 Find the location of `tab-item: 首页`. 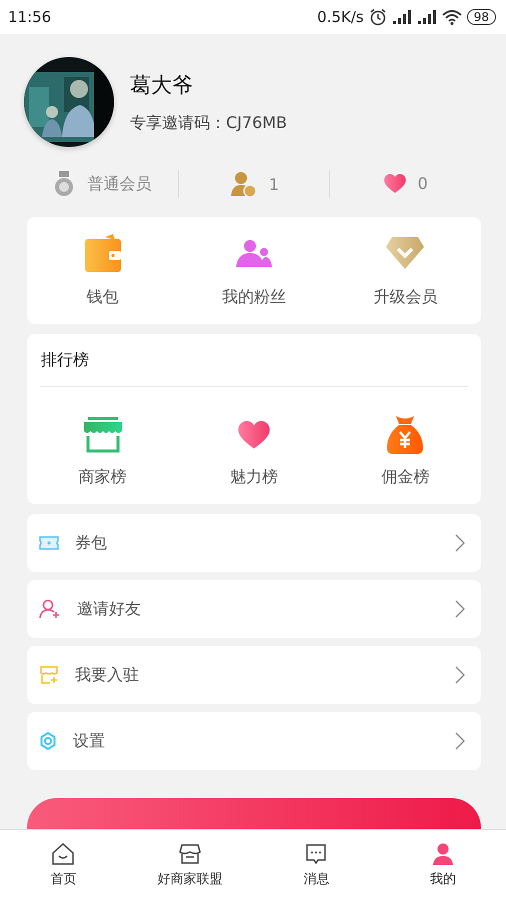

tab-item: 首页 is located at coordinates (63, 865).